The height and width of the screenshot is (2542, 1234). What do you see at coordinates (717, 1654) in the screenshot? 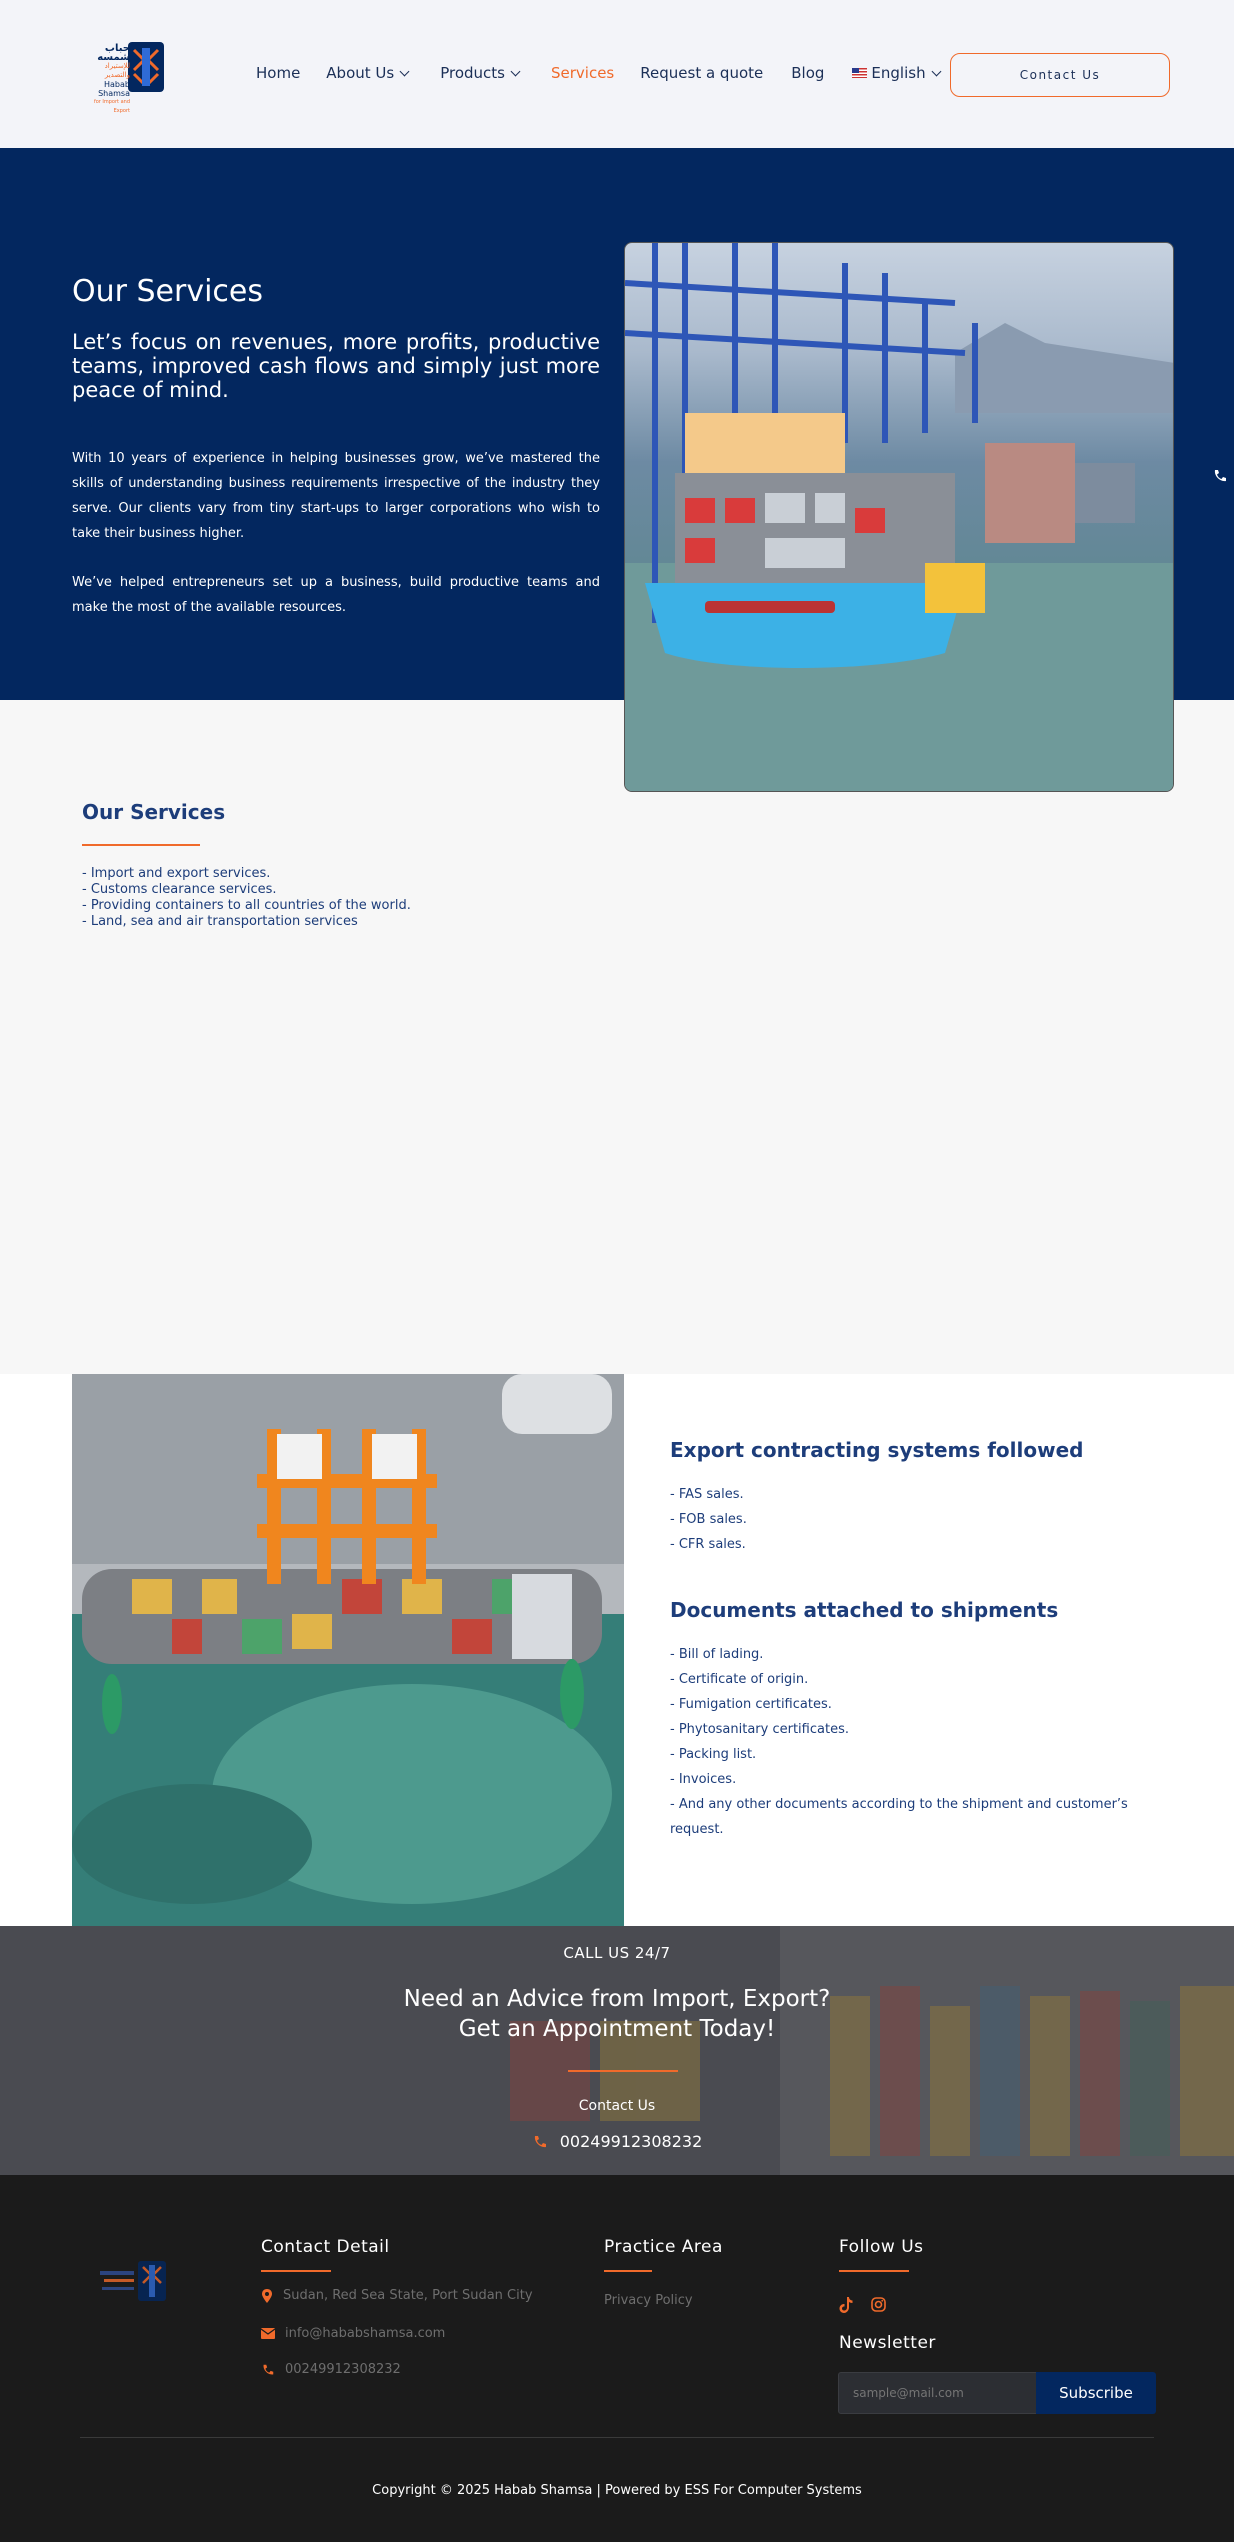
I see `list-item: - Bill of lading.` at bounding box center [717, 1654].